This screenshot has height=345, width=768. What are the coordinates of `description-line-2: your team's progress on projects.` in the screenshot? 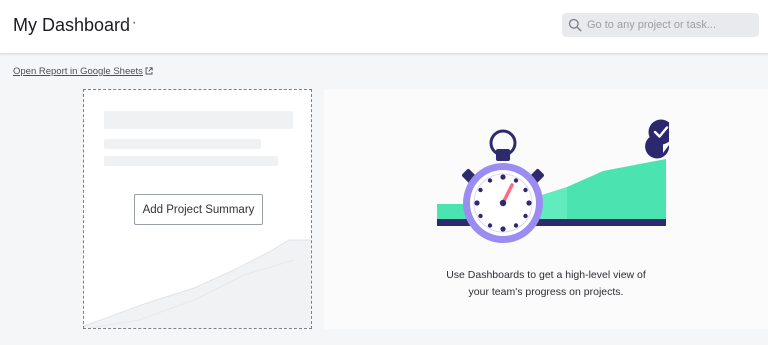 It's located at (546, 292).